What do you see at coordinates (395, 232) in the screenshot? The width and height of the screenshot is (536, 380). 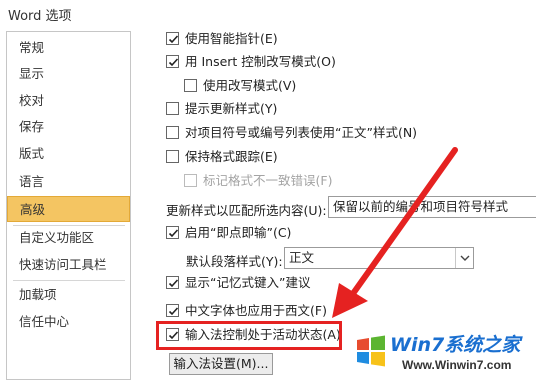 I see `annotation-arrow-icon` at bounding box center [395, 232].